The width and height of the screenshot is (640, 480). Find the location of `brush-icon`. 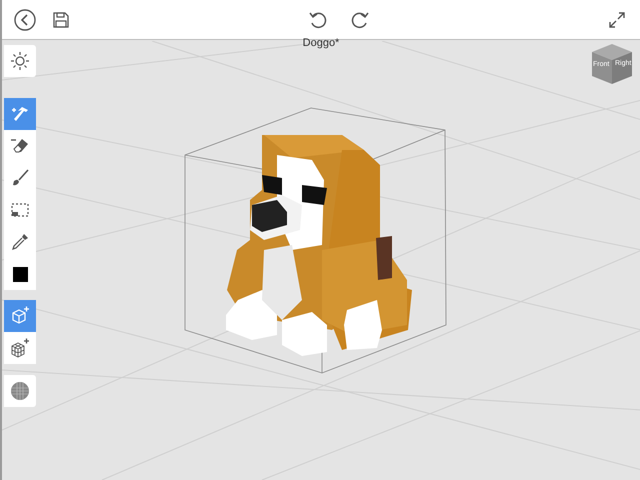

brush-icon is located at coordinates (20, 178).